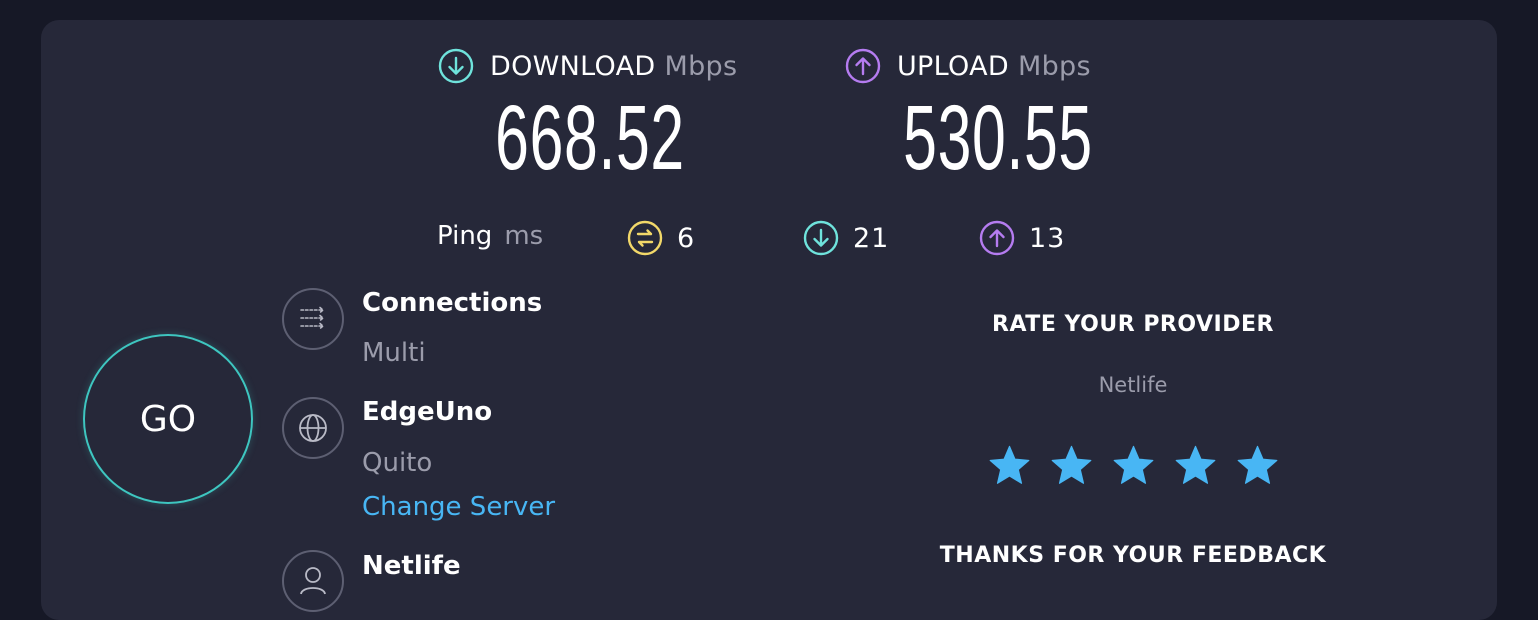 This screenshot has width=1538, height=620. What do you see at coordinates (313, 581) in the screenshot?
I see `user-icon` at bounding box center [313, 581].